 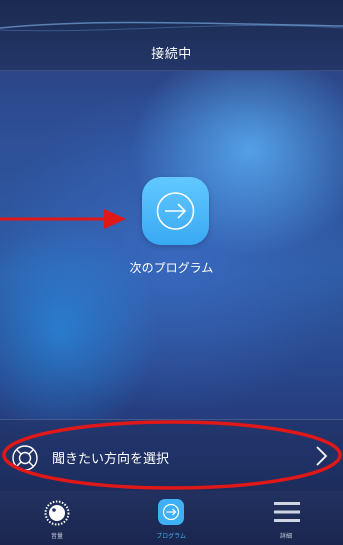 What do you see at coordinates (171, 35) in the screenshot?
I see `header-bar: 接続中` at bounding box center [171, 35].